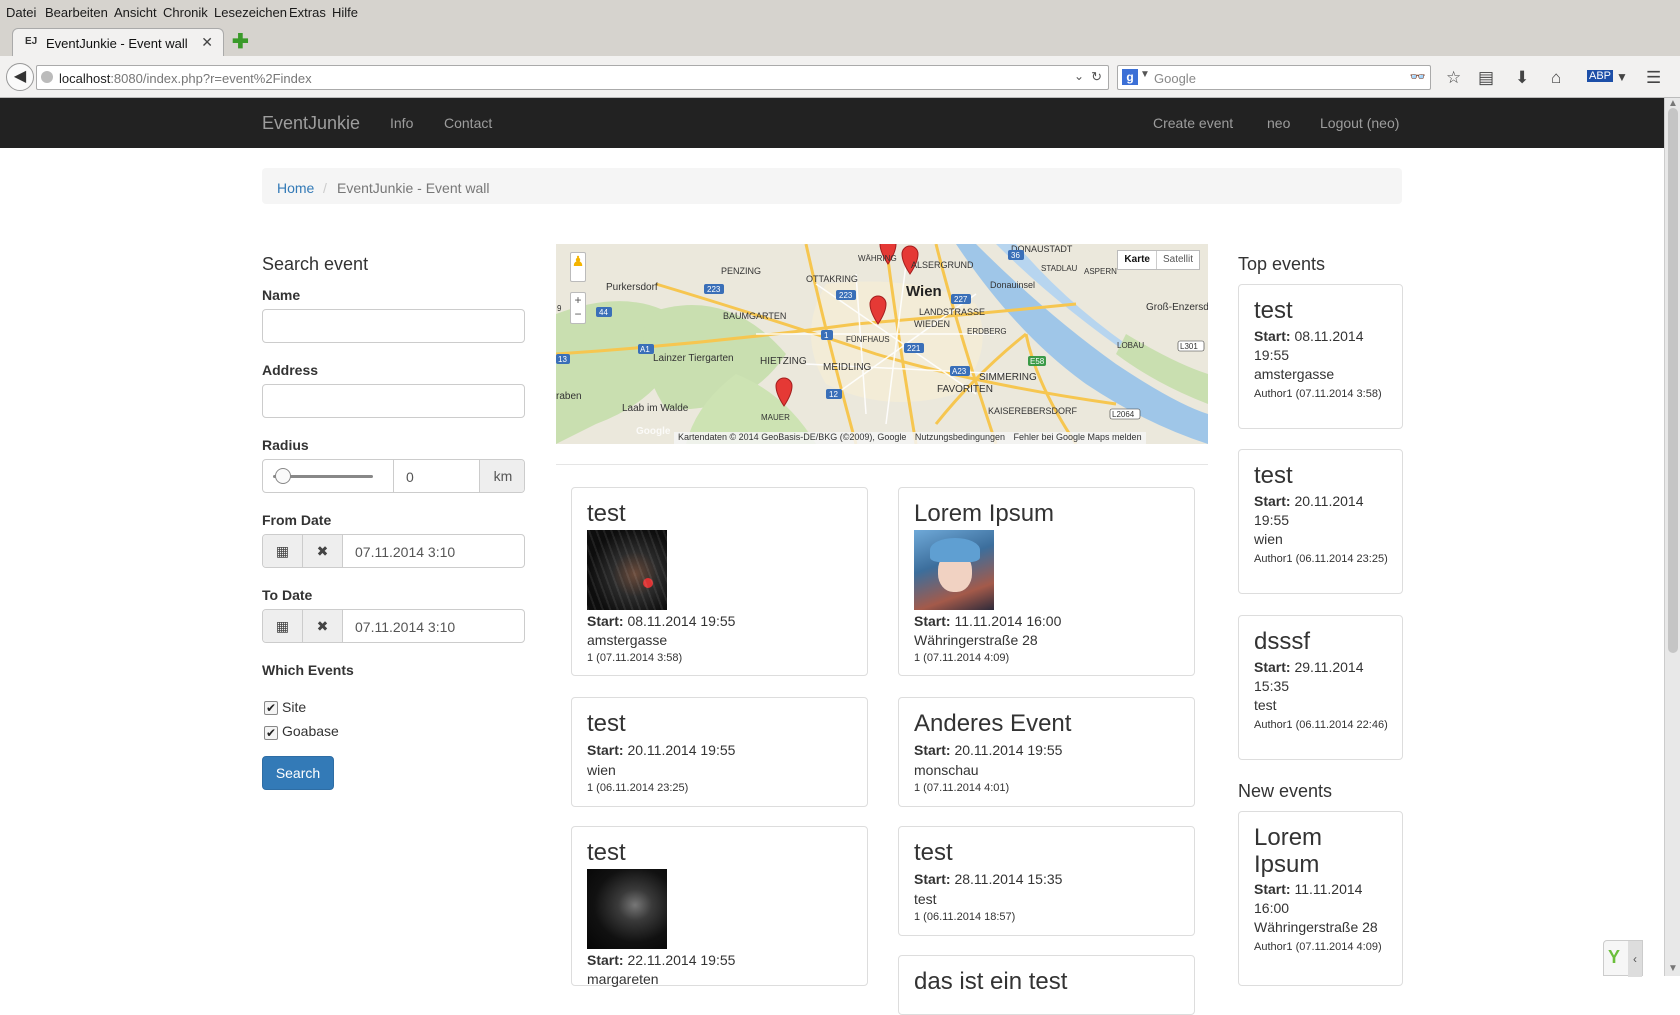  I want to click on nav-user: neo, so click(1278, 123).